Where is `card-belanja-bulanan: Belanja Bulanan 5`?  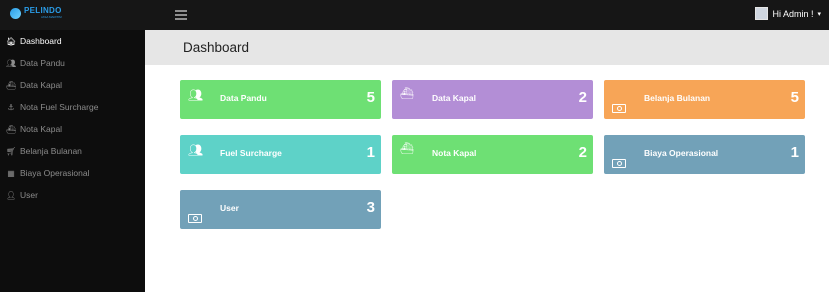 card-belanja-bulanan: Belanja Bulanan 5 is located at coordinates (704, 99).